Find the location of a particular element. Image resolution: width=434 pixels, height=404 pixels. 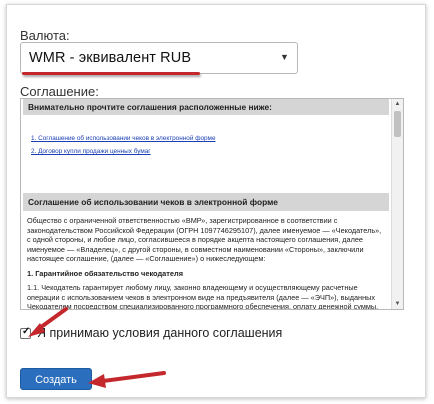

accept-label: Я принимаю условия данного соглашения is located at coordinates (160, 333).